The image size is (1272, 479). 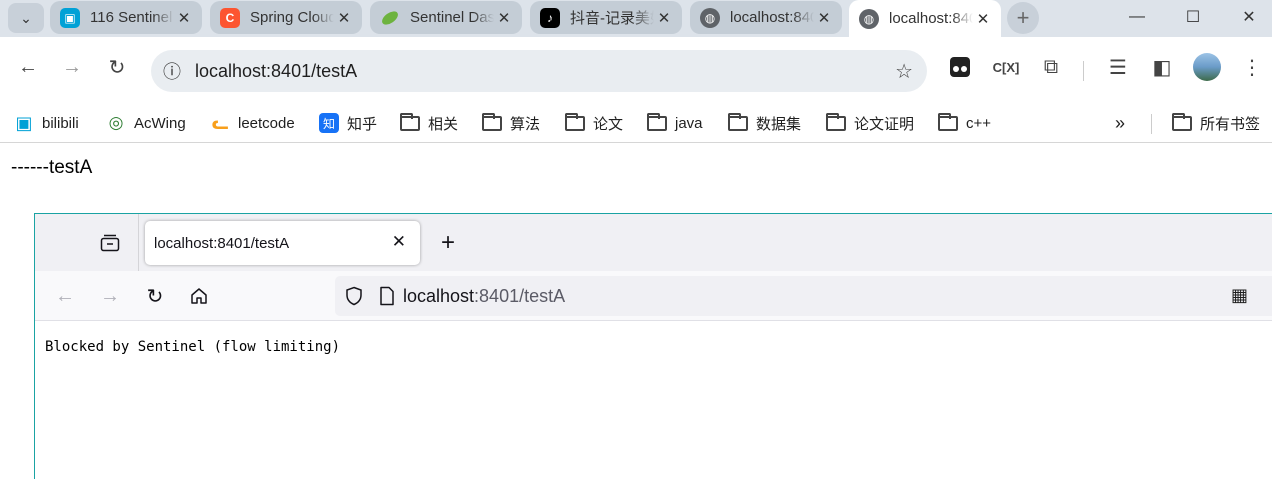 What do you see at coordinates (362, 124) in the screenshot?
I see `bookmark-label: 知乎` at bounding box center [362, 124].